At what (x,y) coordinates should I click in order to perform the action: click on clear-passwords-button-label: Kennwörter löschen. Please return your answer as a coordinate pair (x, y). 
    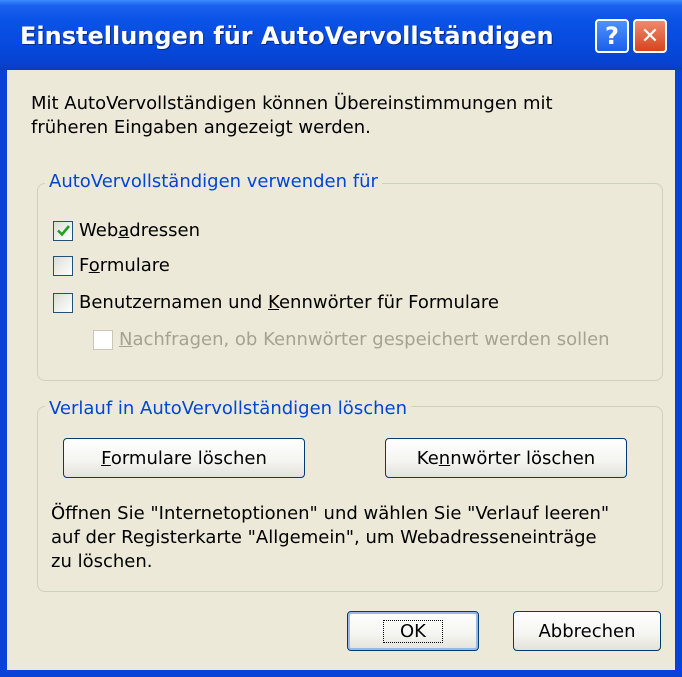
    Looking at the image, I should click on (506, 458).